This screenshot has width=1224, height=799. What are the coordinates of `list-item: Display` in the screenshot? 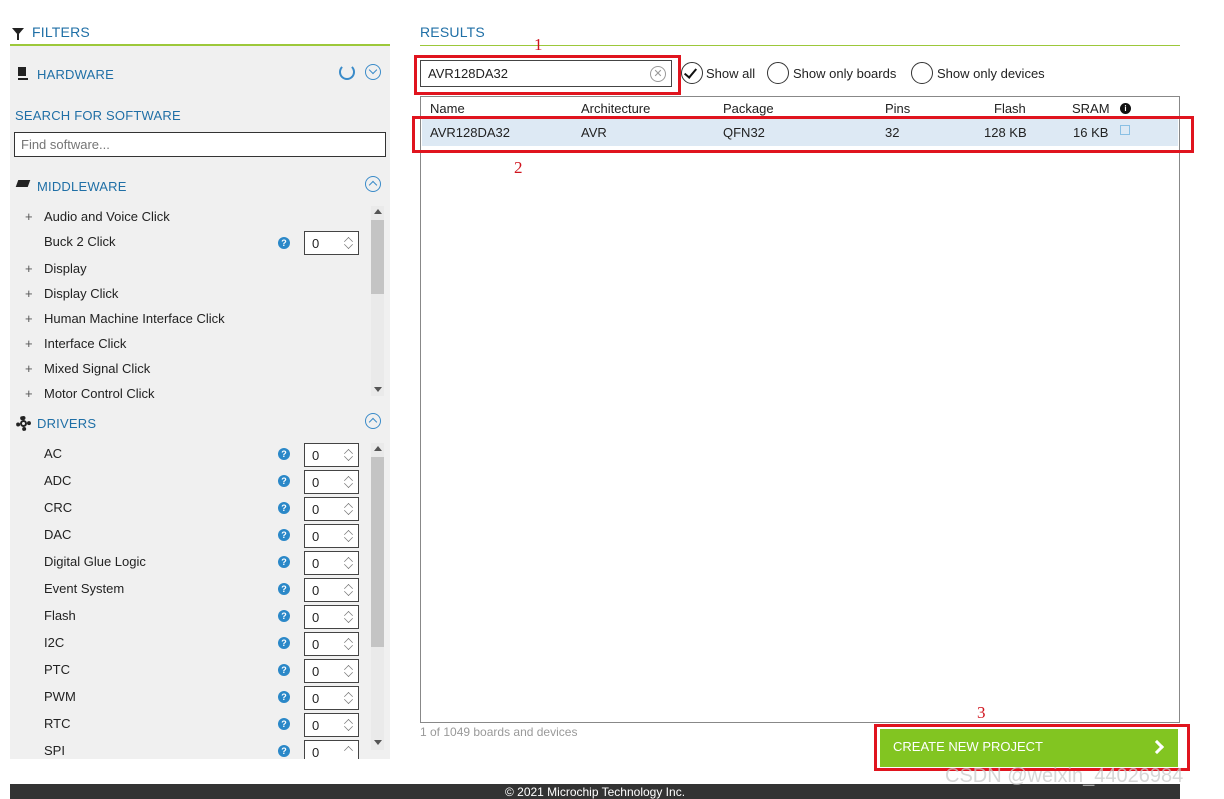 It's located at (65, 268).